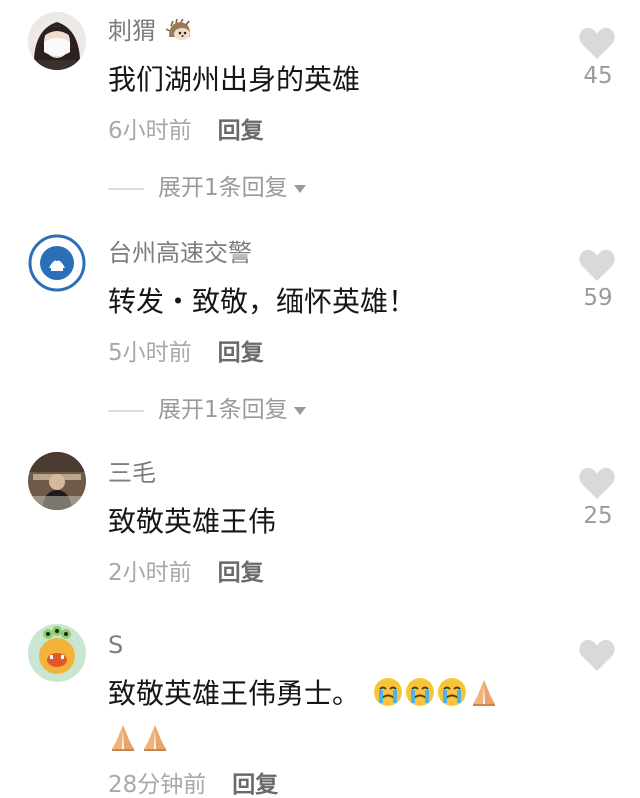 The width and height of the screenshot is (640, 798). I want to click on like-count: 59, so click(598, 298).